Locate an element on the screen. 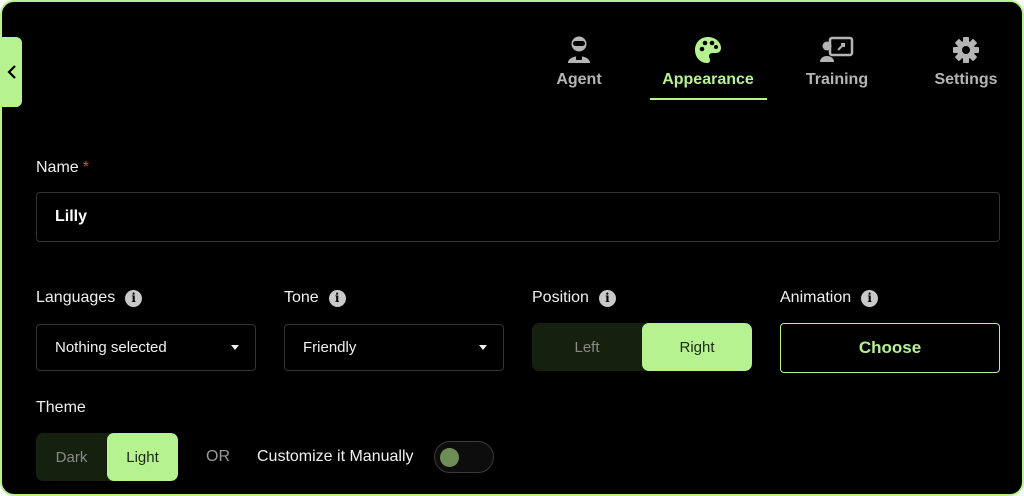 The image size is (1024, 496). animation-label: Animation is located at coordinates (816, 297).